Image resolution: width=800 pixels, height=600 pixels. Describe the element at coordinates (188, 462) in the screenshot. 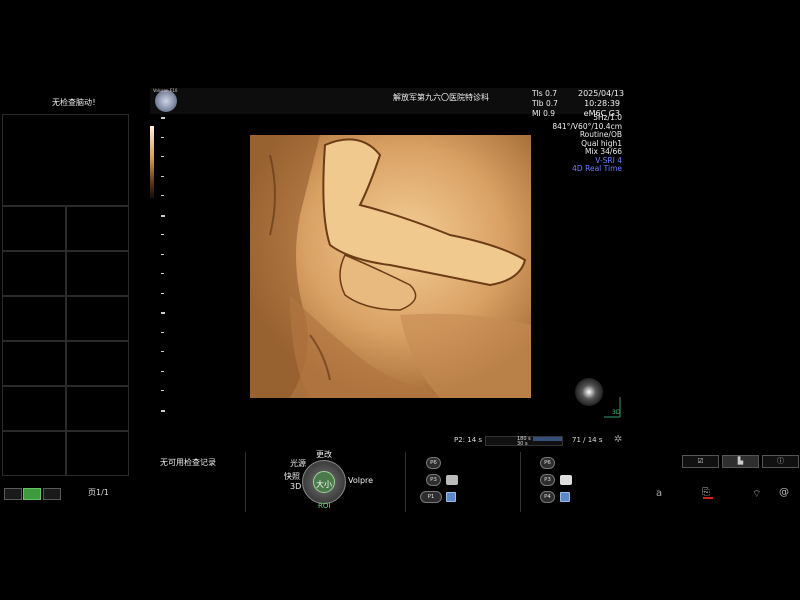

I see `no-records-text: 无可用检查记录` at that location.